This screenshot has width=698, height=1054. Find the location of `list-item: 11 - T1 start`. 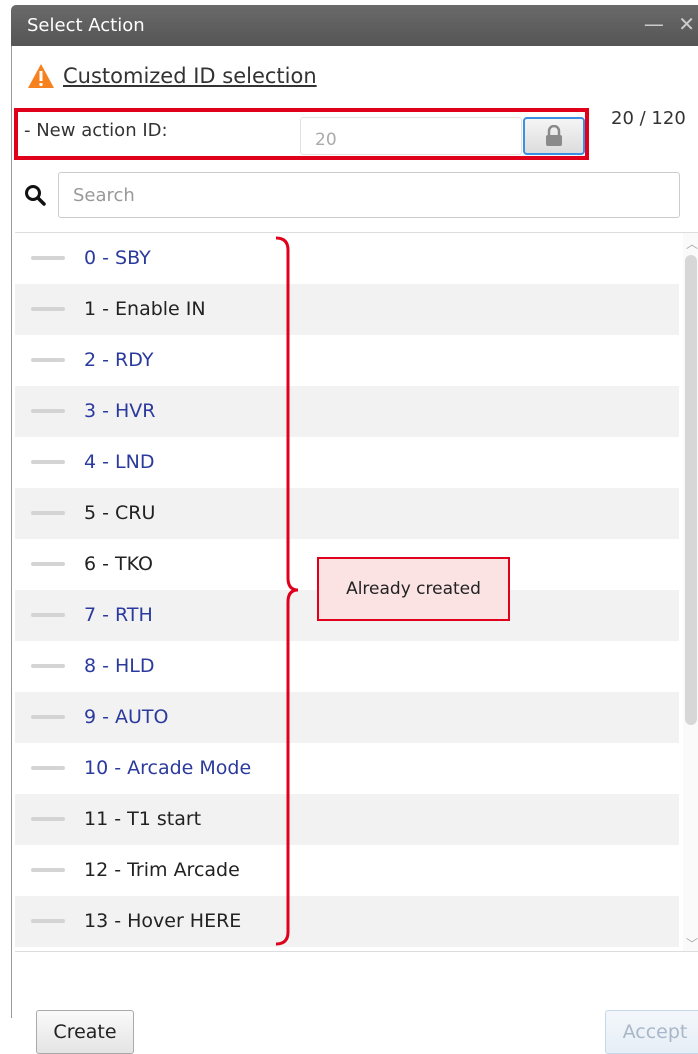

list-item: 11 - T1 start is located at coordinates (347, 819).